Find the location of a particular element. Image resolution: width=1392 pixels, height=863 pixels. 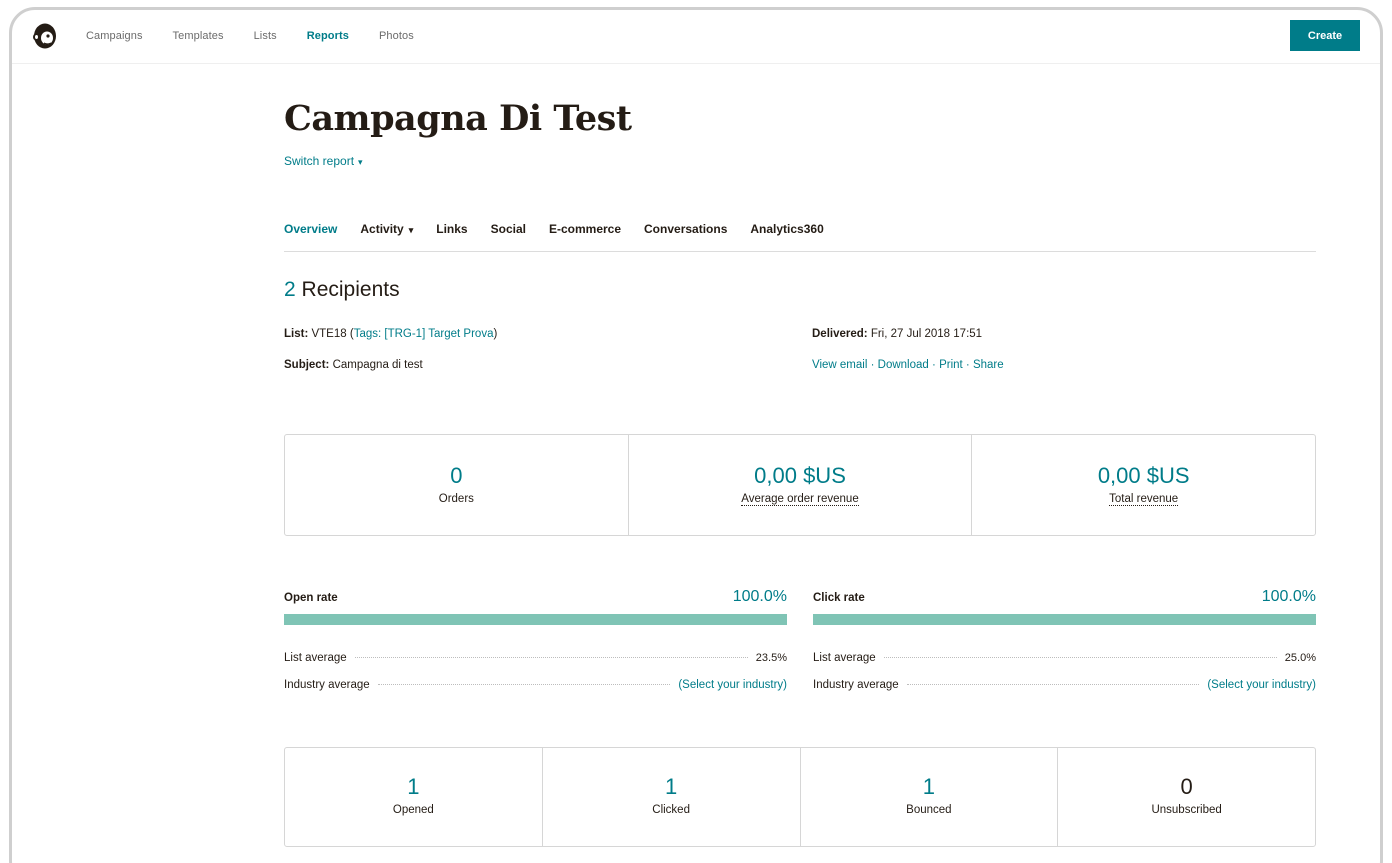

stat-label: Total revenue is located at coordinates (1144, 499).